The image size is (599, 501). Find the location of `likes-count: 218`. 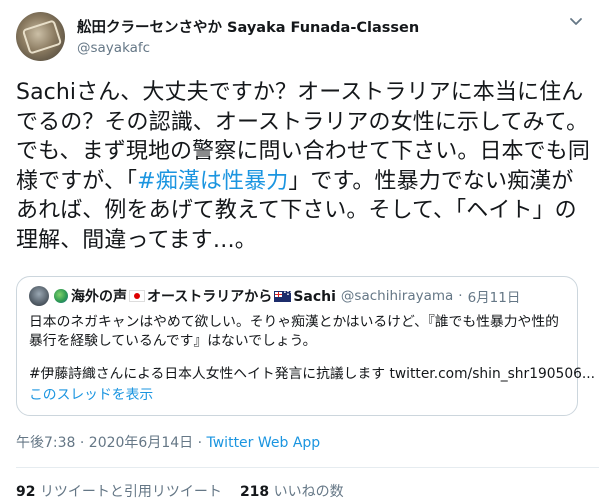

likes-count: 218 is located at coordinates (254, 492).